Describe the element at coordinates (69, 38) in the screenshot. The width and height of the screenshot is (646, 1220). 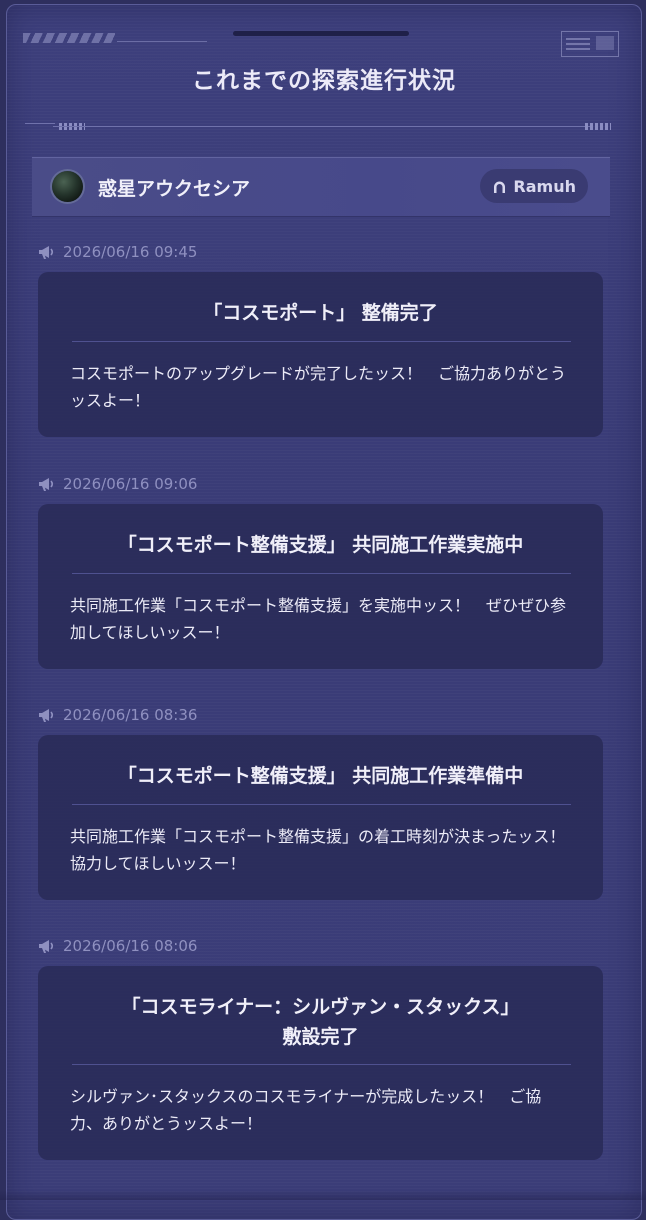
I see `decorative-stripes` at that location.